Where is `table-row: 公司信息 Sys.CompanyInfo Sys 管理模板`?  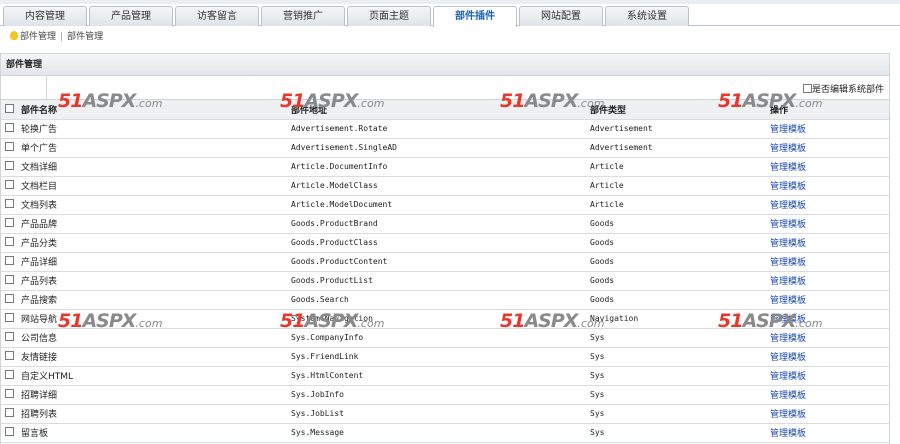
table-row: 公司信息 Sys.CompanyInfo Sys 管理模板 is located at coordinates (445, 338).